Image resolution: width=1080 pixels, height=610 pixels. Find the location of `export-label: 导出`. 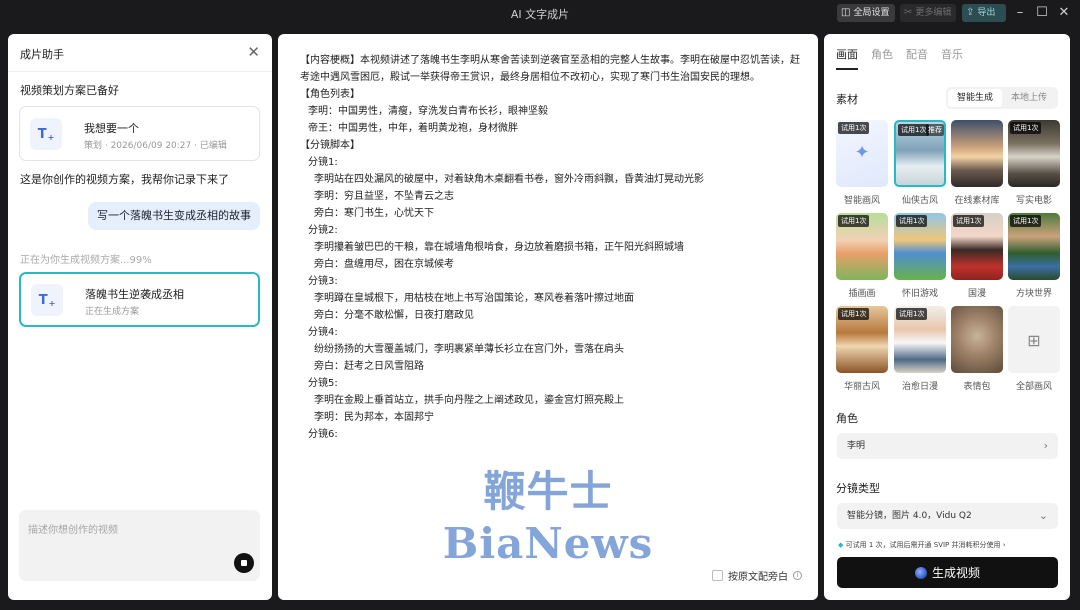

export-label: 导出 is located at coordinates (986, 13).